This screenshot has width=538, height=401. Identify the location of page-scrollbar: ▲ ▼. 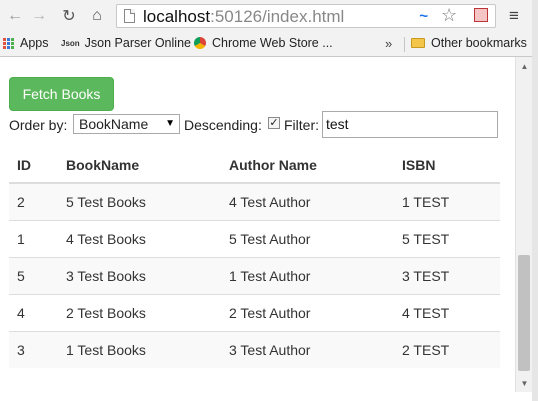
(524, 224).